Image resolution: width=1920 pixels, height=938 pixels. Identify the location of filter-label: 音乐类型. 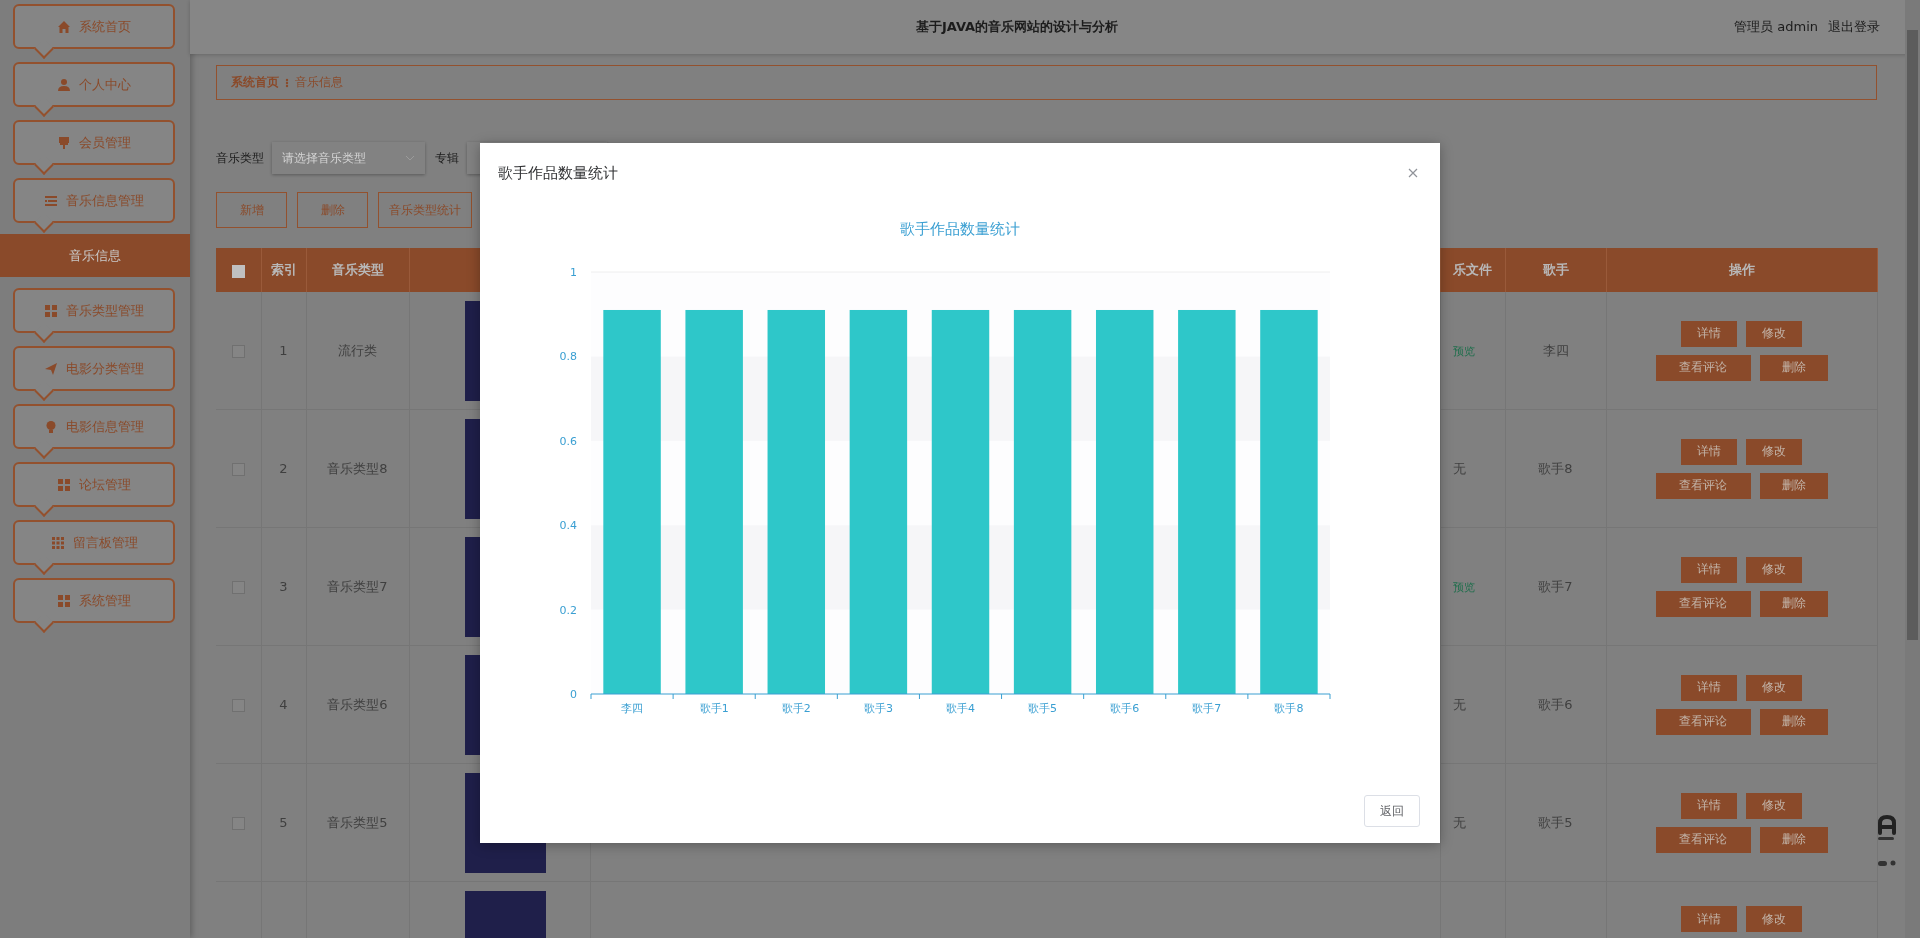
(240, 158).